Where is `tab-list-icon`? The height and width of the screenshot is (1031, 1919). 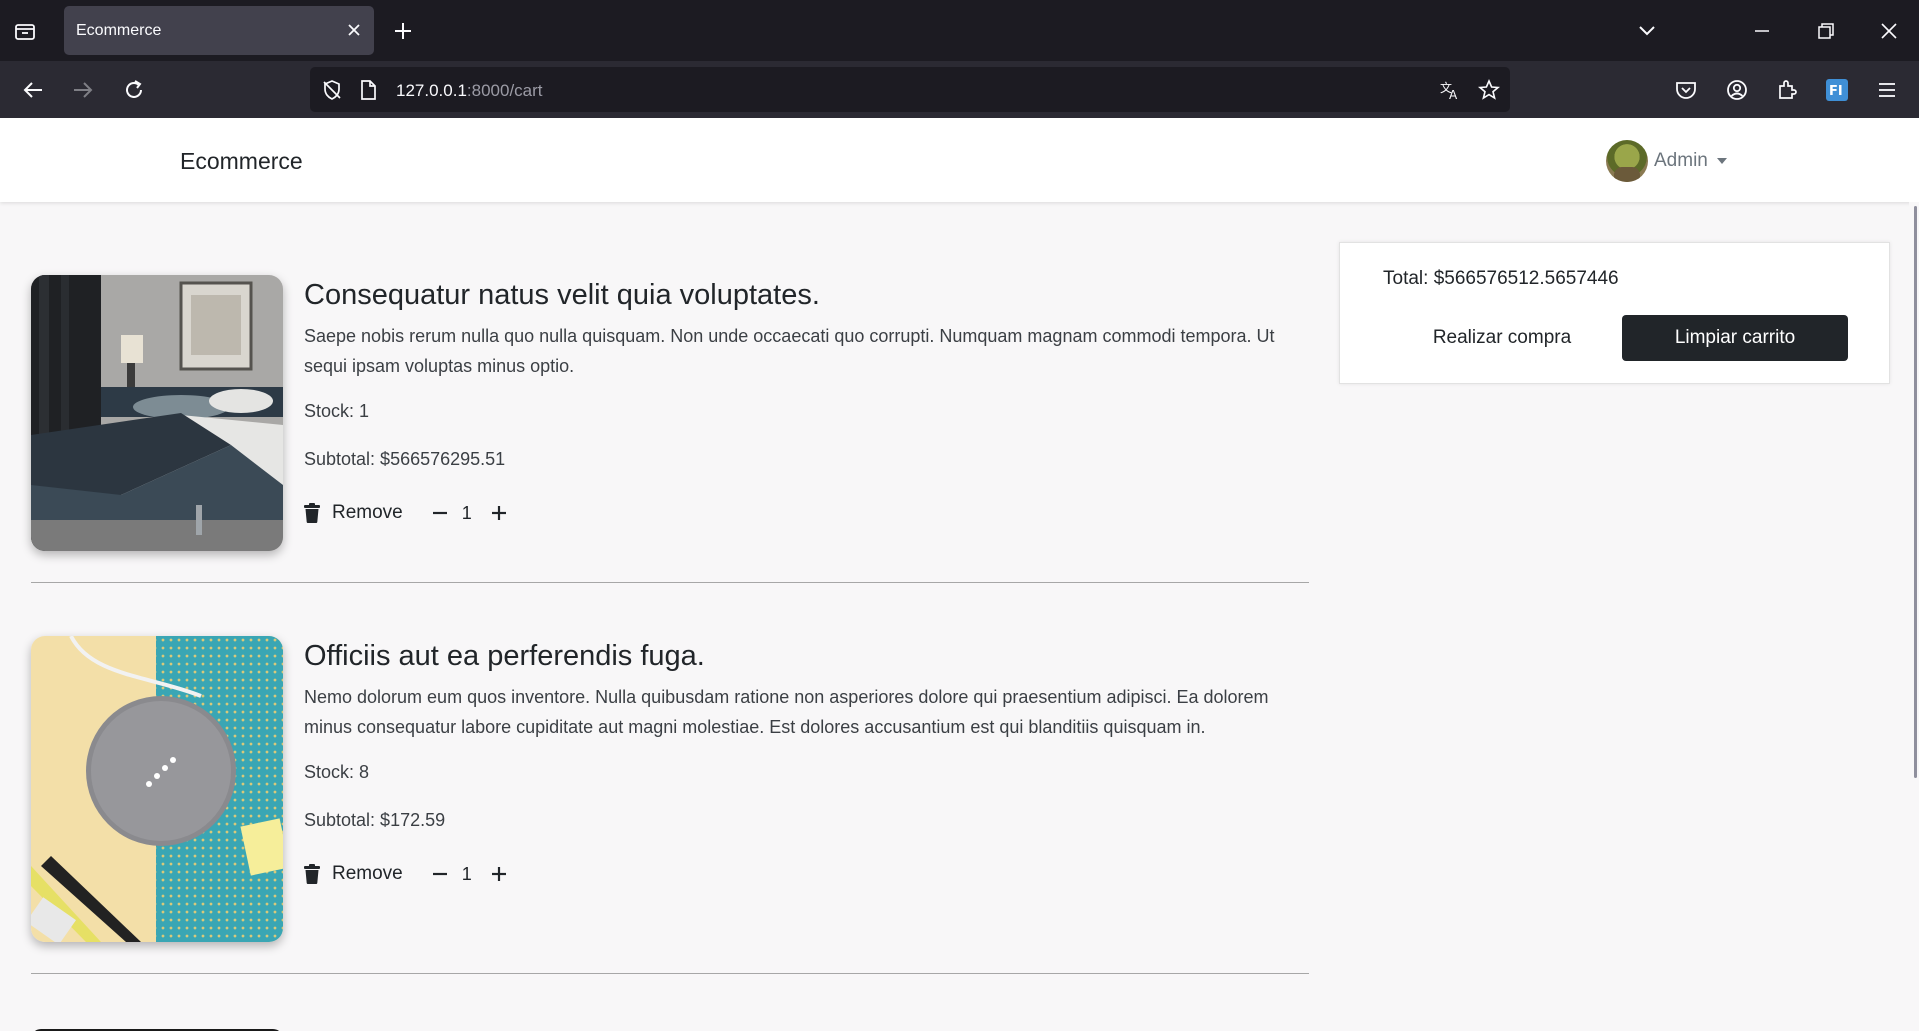 tab-list-icon is located at coordinates (25, 31).